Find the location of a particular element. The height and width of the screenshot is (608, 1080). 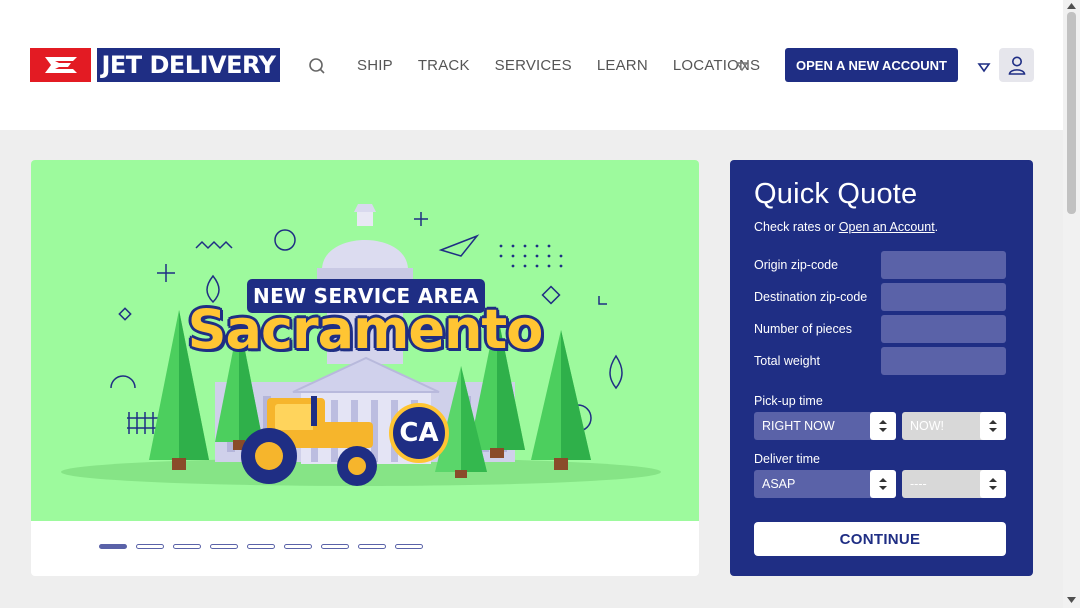

deliver-time-value: ASAP is located at coordinates (779, 484).